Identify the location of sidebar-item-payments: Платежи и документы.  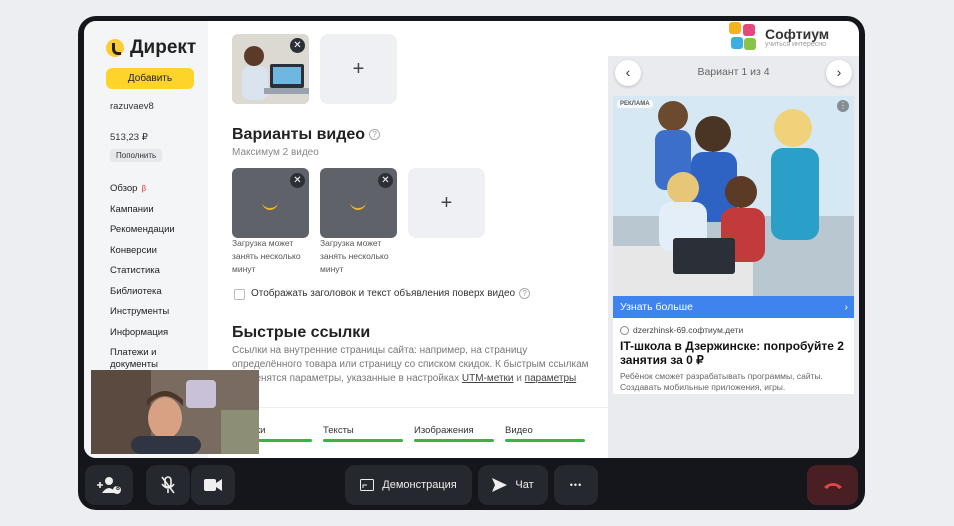
(145, 358).